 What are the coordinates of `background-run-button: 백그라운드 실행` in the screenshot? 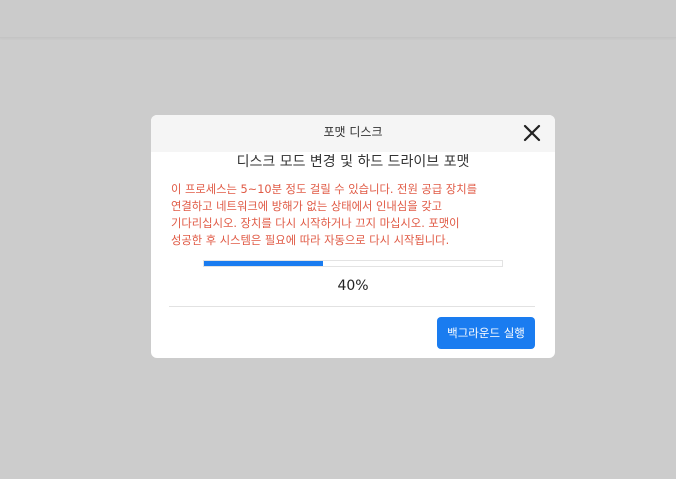 It's located at (486, 333).